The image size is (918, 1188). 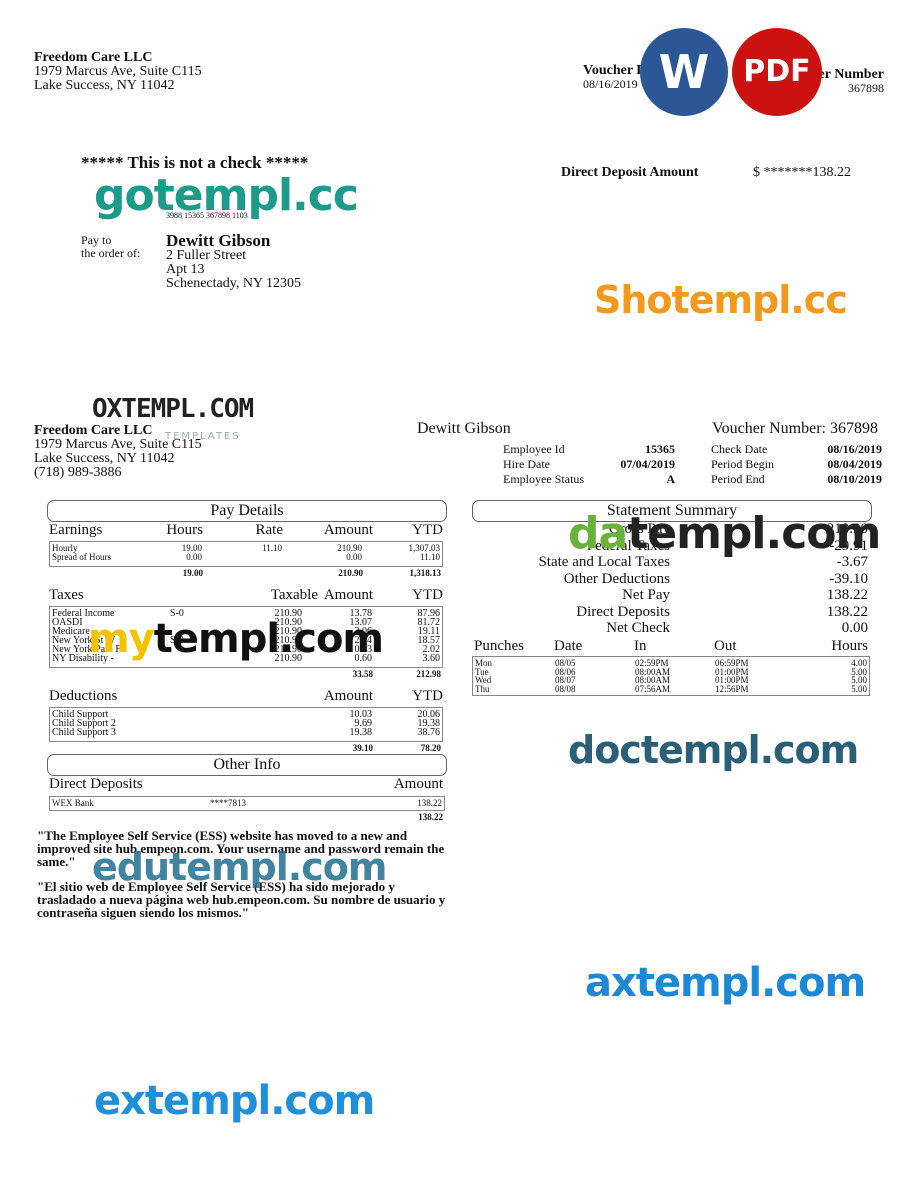 What do you see at coordinates (247, 803) in the screenshot?
I see `deposit-row: WEX Bank ****7813 138.22` at bounding box center [247, 803].